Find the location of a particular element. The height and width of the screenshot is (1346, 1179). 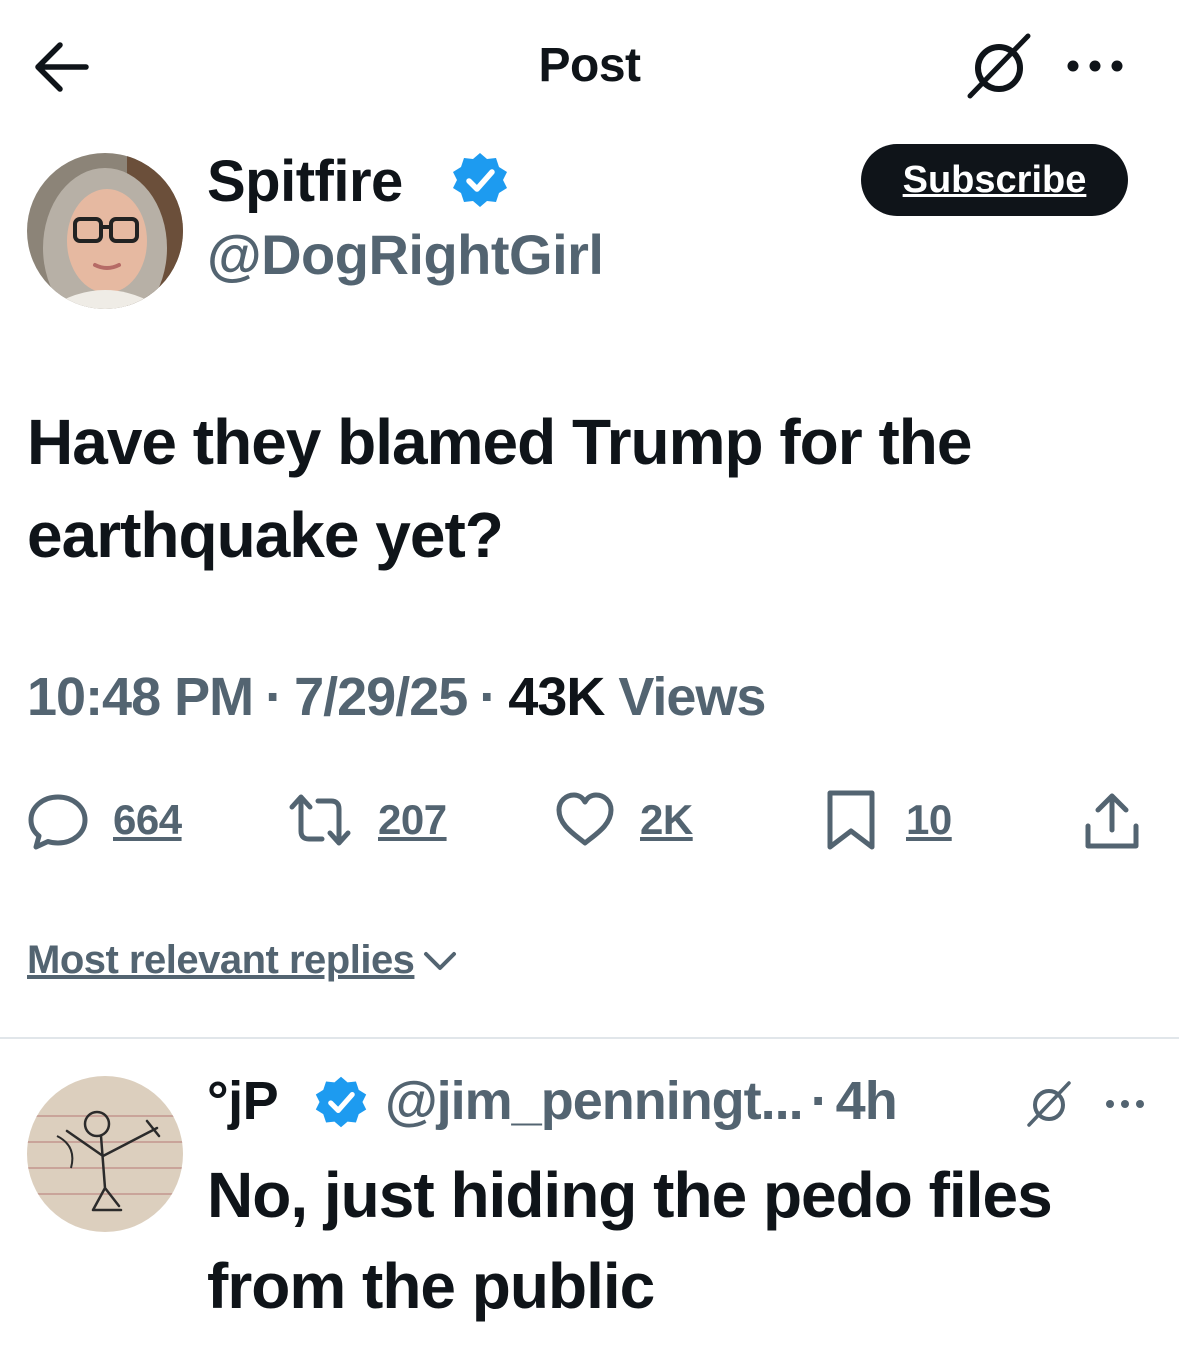

post-time: 10:48 PM is located at coordinates (140, 697).